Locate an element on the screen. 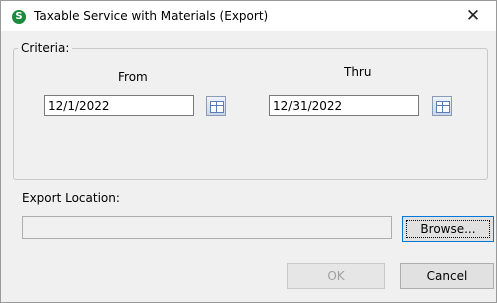 The height and width of the screenshot is (303, 497). ok-button: OK is located at coordinates (336, 276).